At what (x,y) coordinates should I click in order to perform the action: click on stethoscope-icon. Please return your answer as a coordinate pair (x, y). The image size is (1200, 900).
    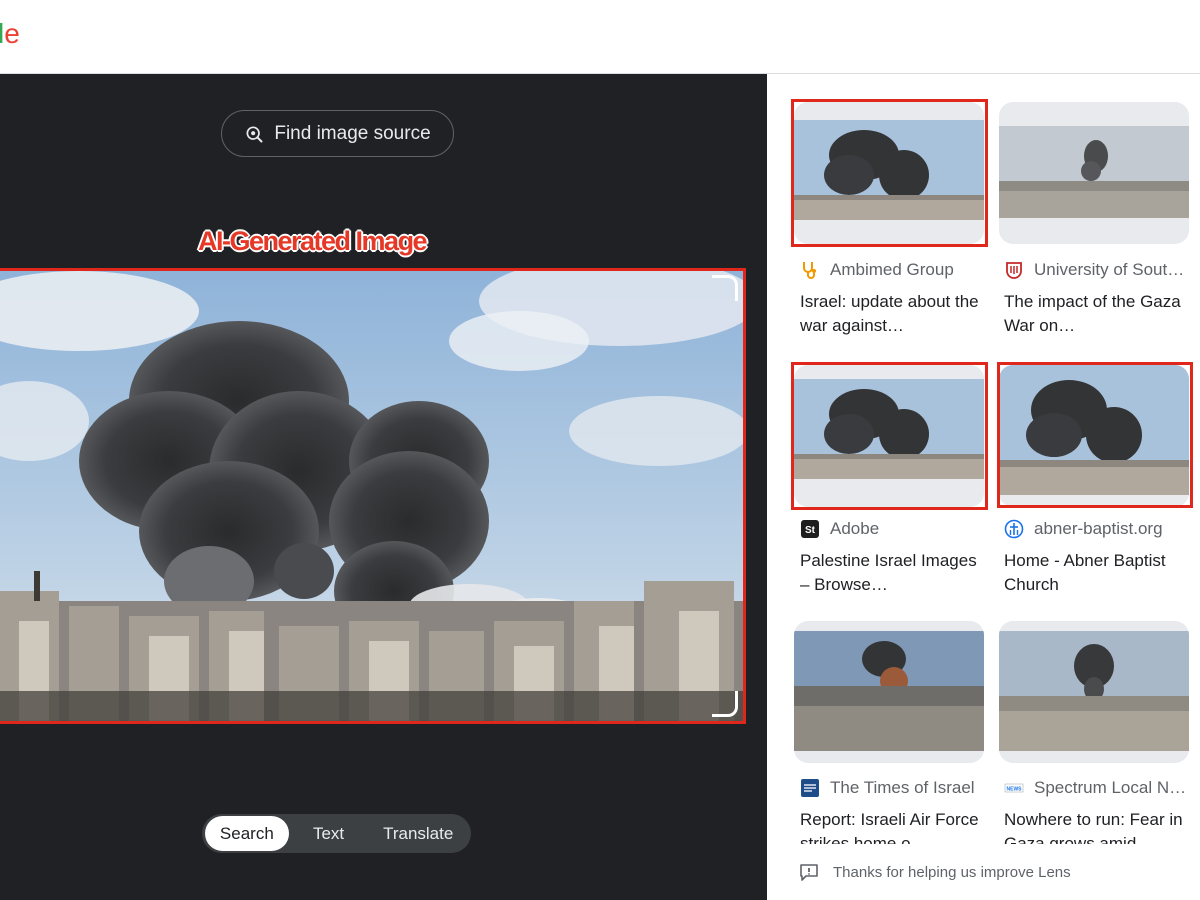
    Looking at the image, I should click on (810, 270).